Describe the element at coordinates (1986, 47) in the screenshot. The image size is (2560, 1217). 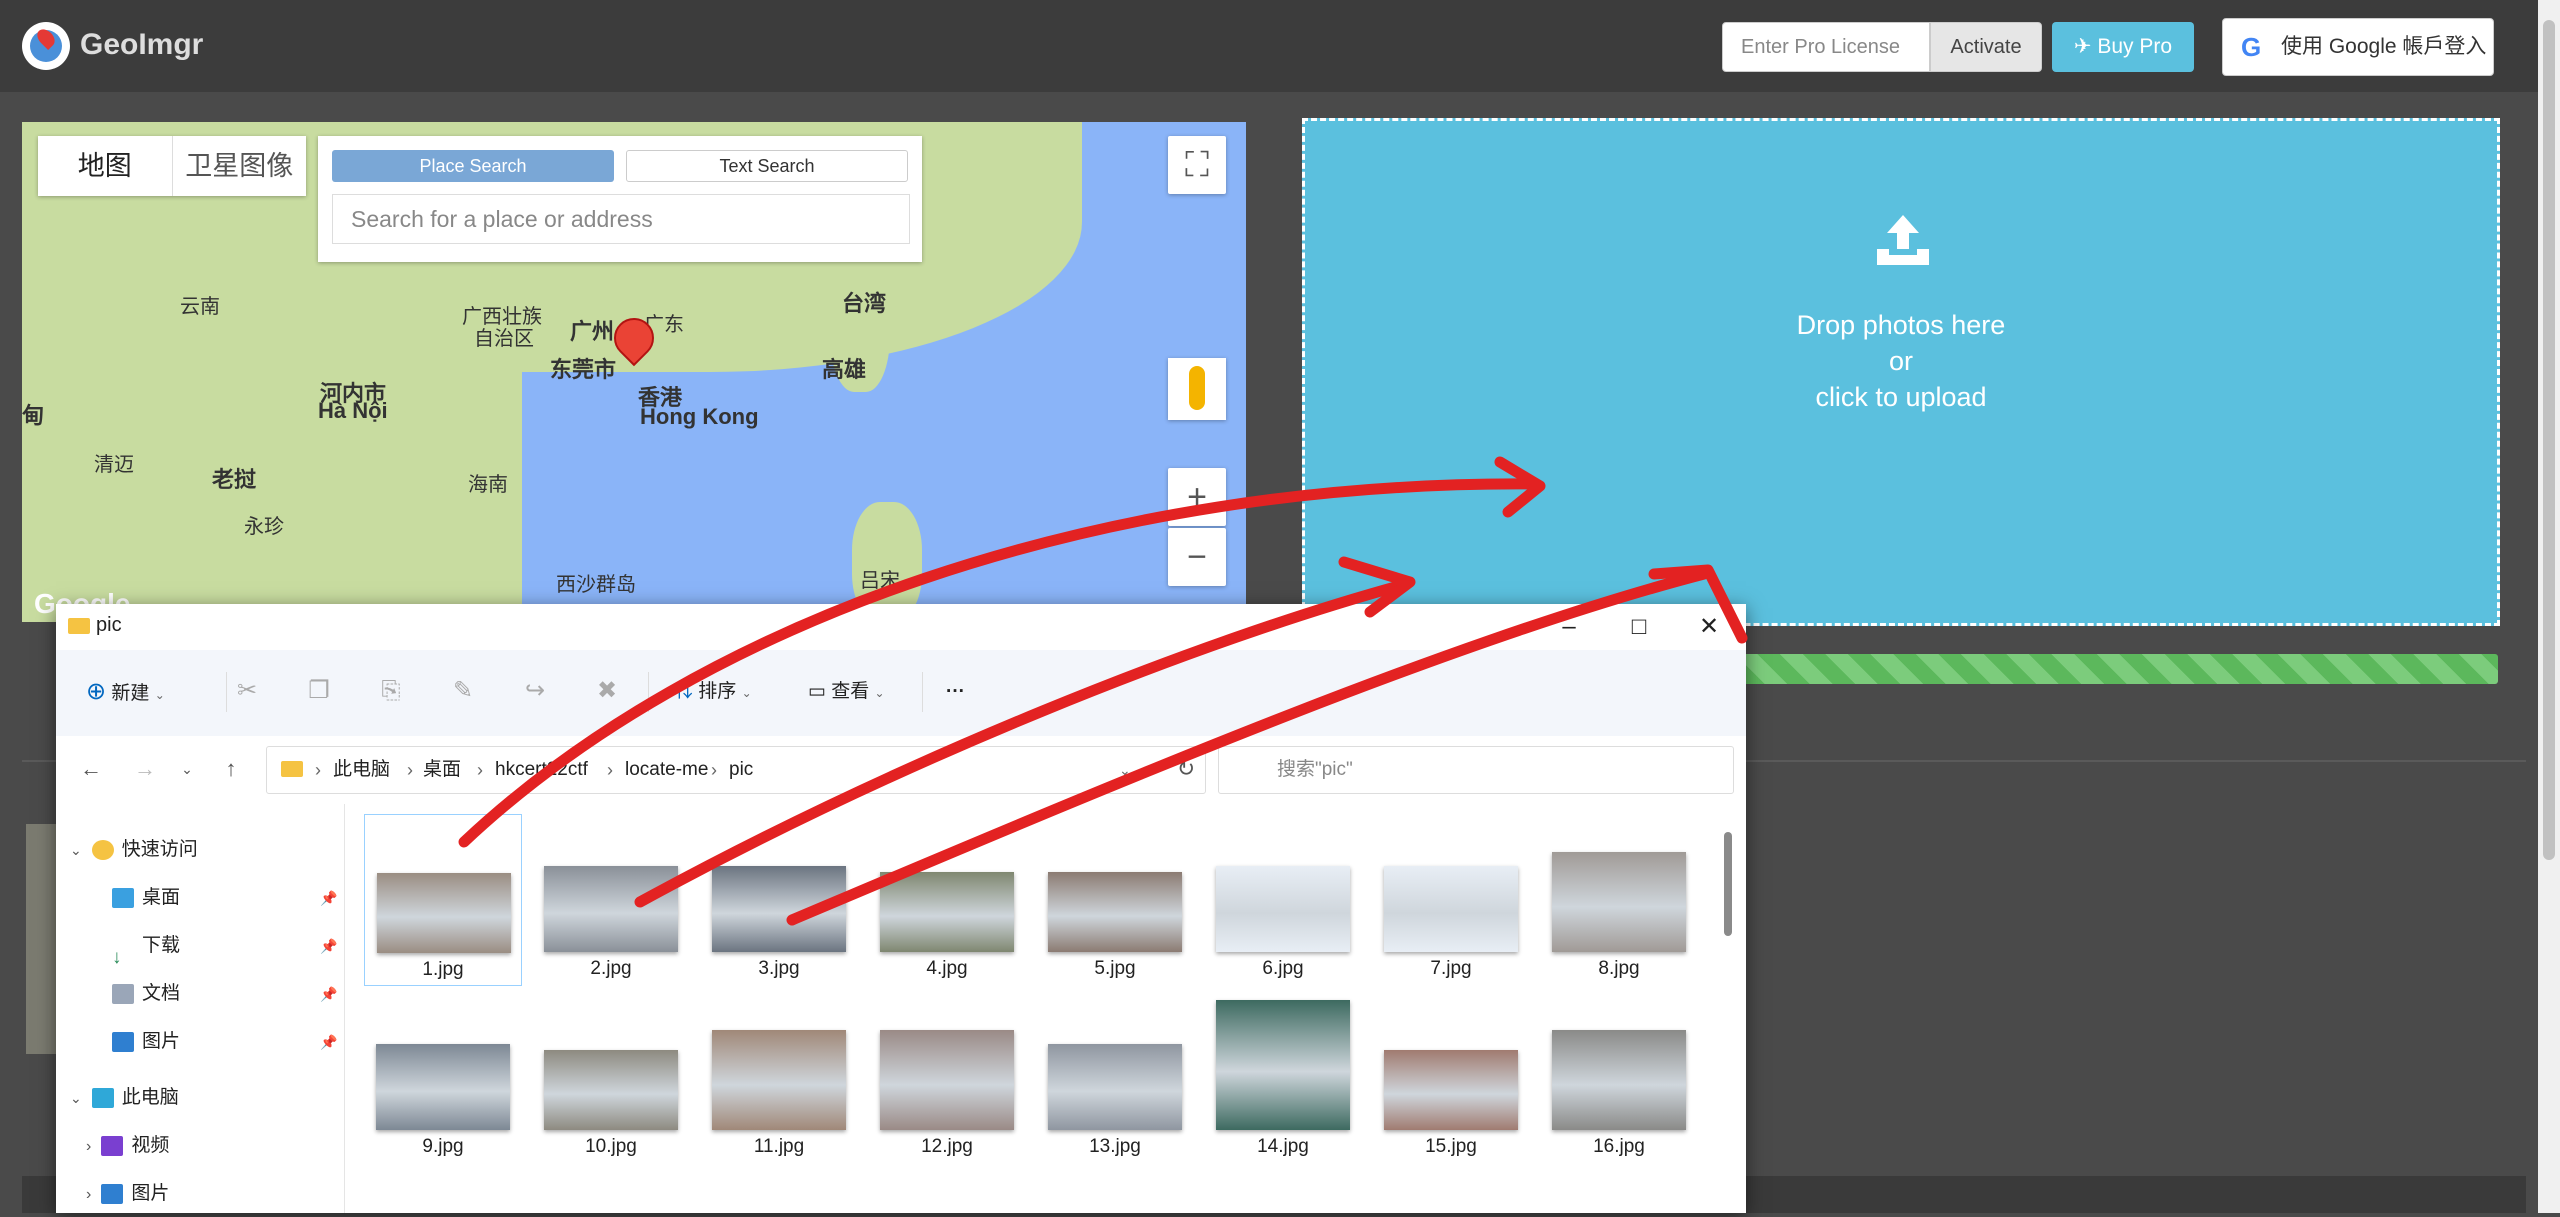
I see `activate-button: Activate` at that location.